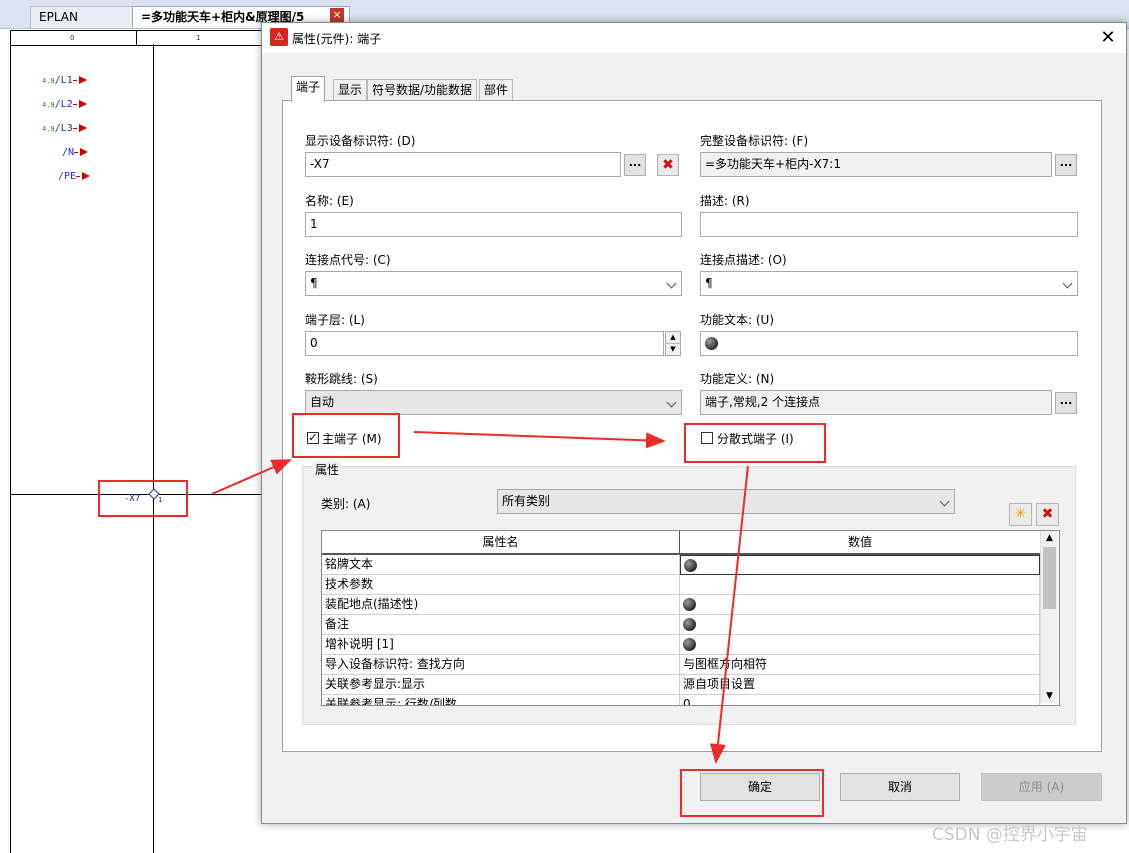 The height and width of the screenshot is (853, 1129). Describe the element at coordinates (251, 477) in the screenshot. I see `arrow-terminal-to-main` at that location.